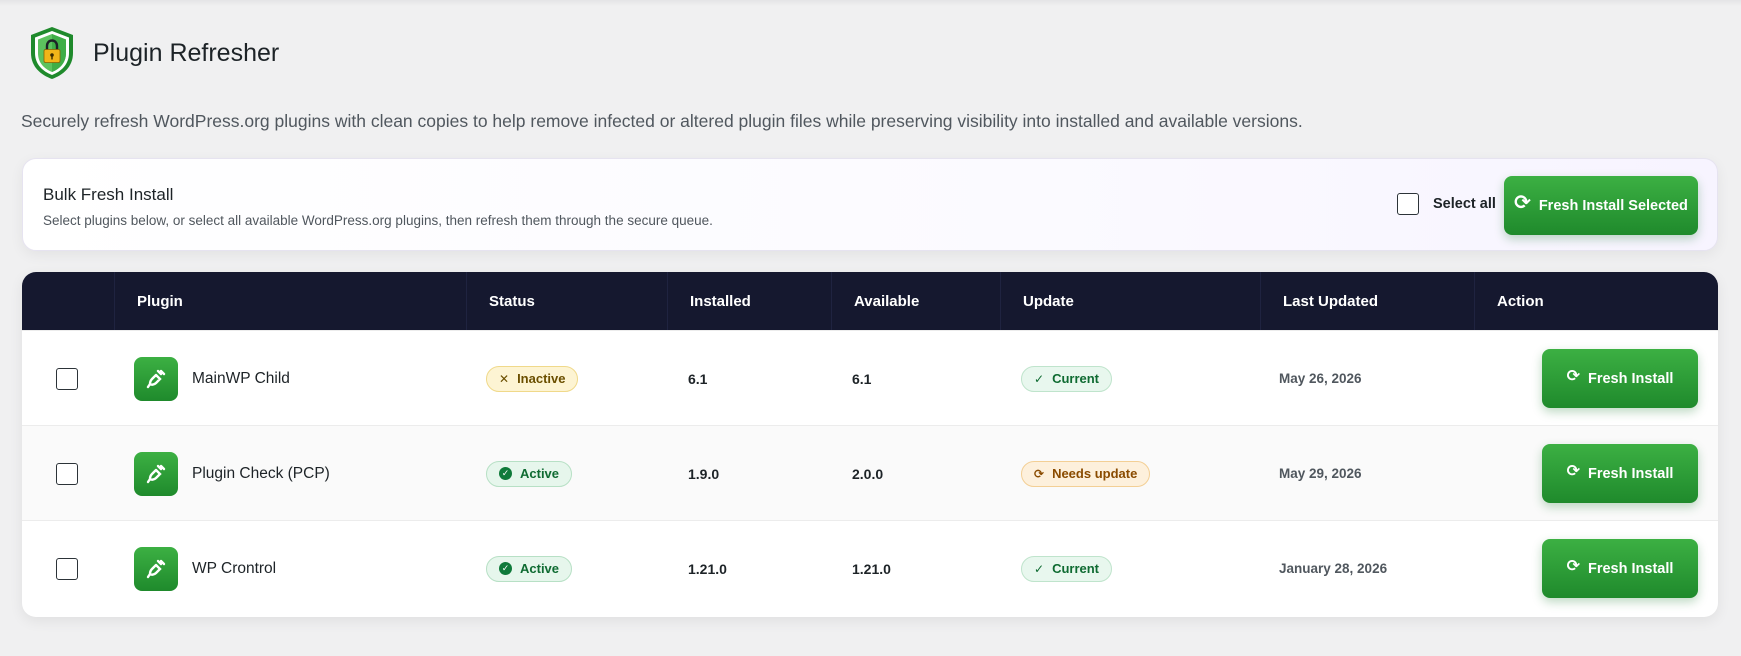 The image size is (1741, 656). I want to click on page-title: Plugin Refresher, so click(186, 52).